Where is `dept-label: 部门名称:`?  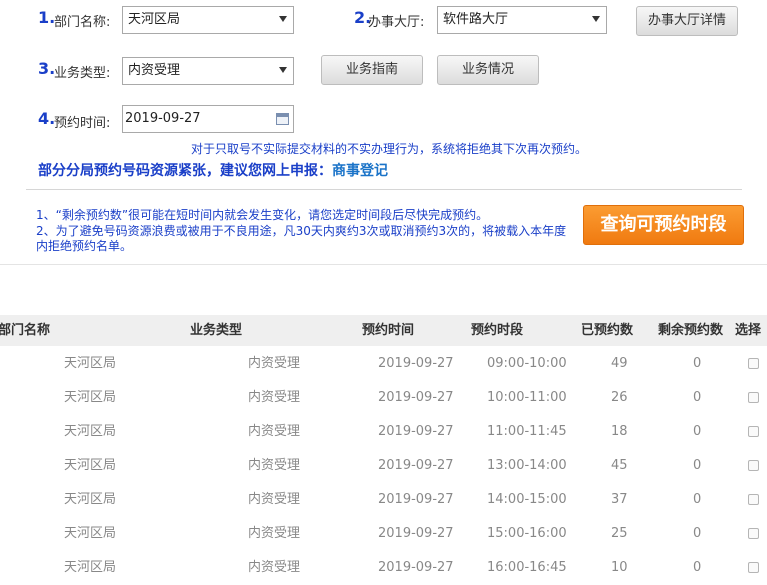
dept-label: 部门名称: is located at coordinates (82, 22).